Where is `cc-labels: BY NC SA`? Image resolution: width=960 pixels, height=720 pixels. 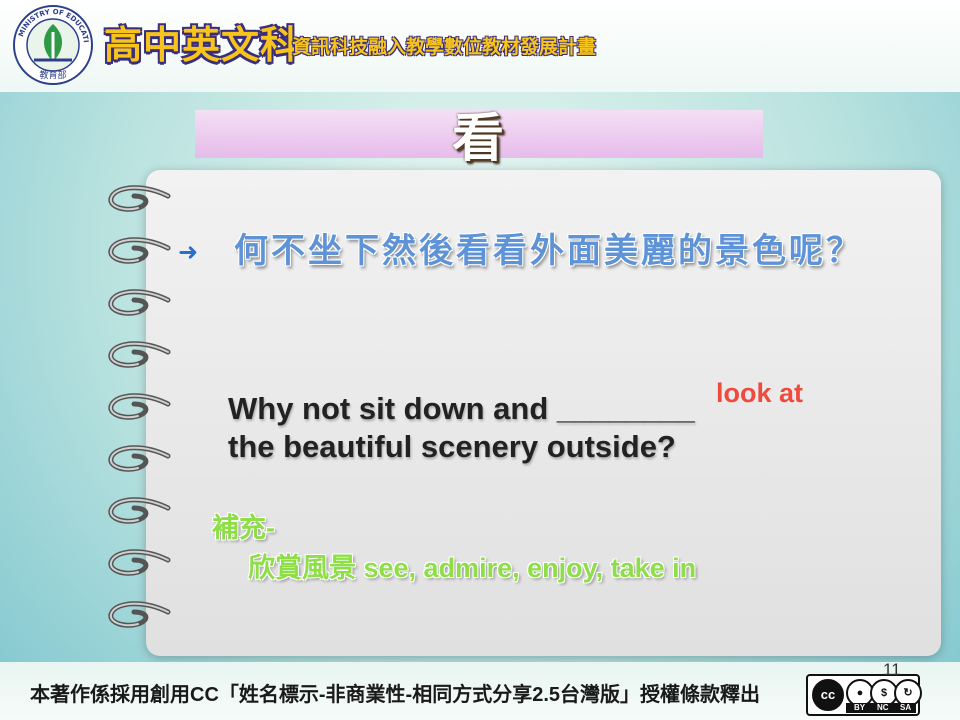 cc-labels: BY NC SA is located at coordinates (881, 708).